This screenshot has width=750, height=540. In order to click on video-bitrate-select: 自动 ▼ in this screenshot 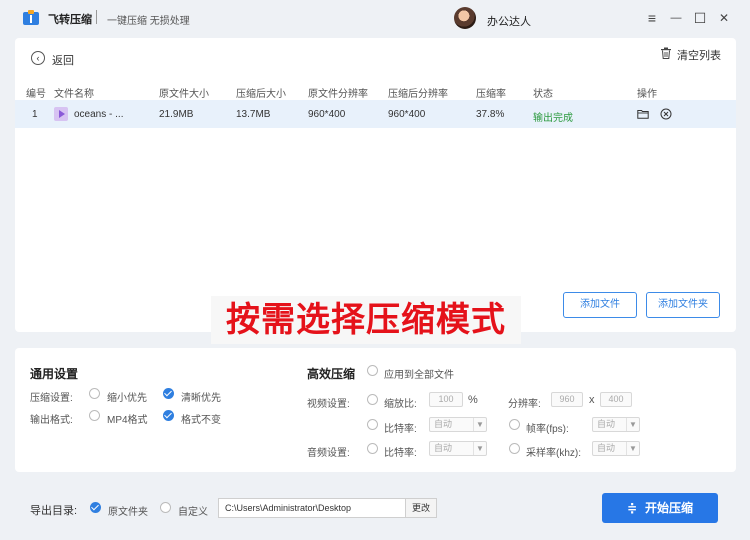, I will do `click(458, 424)`.